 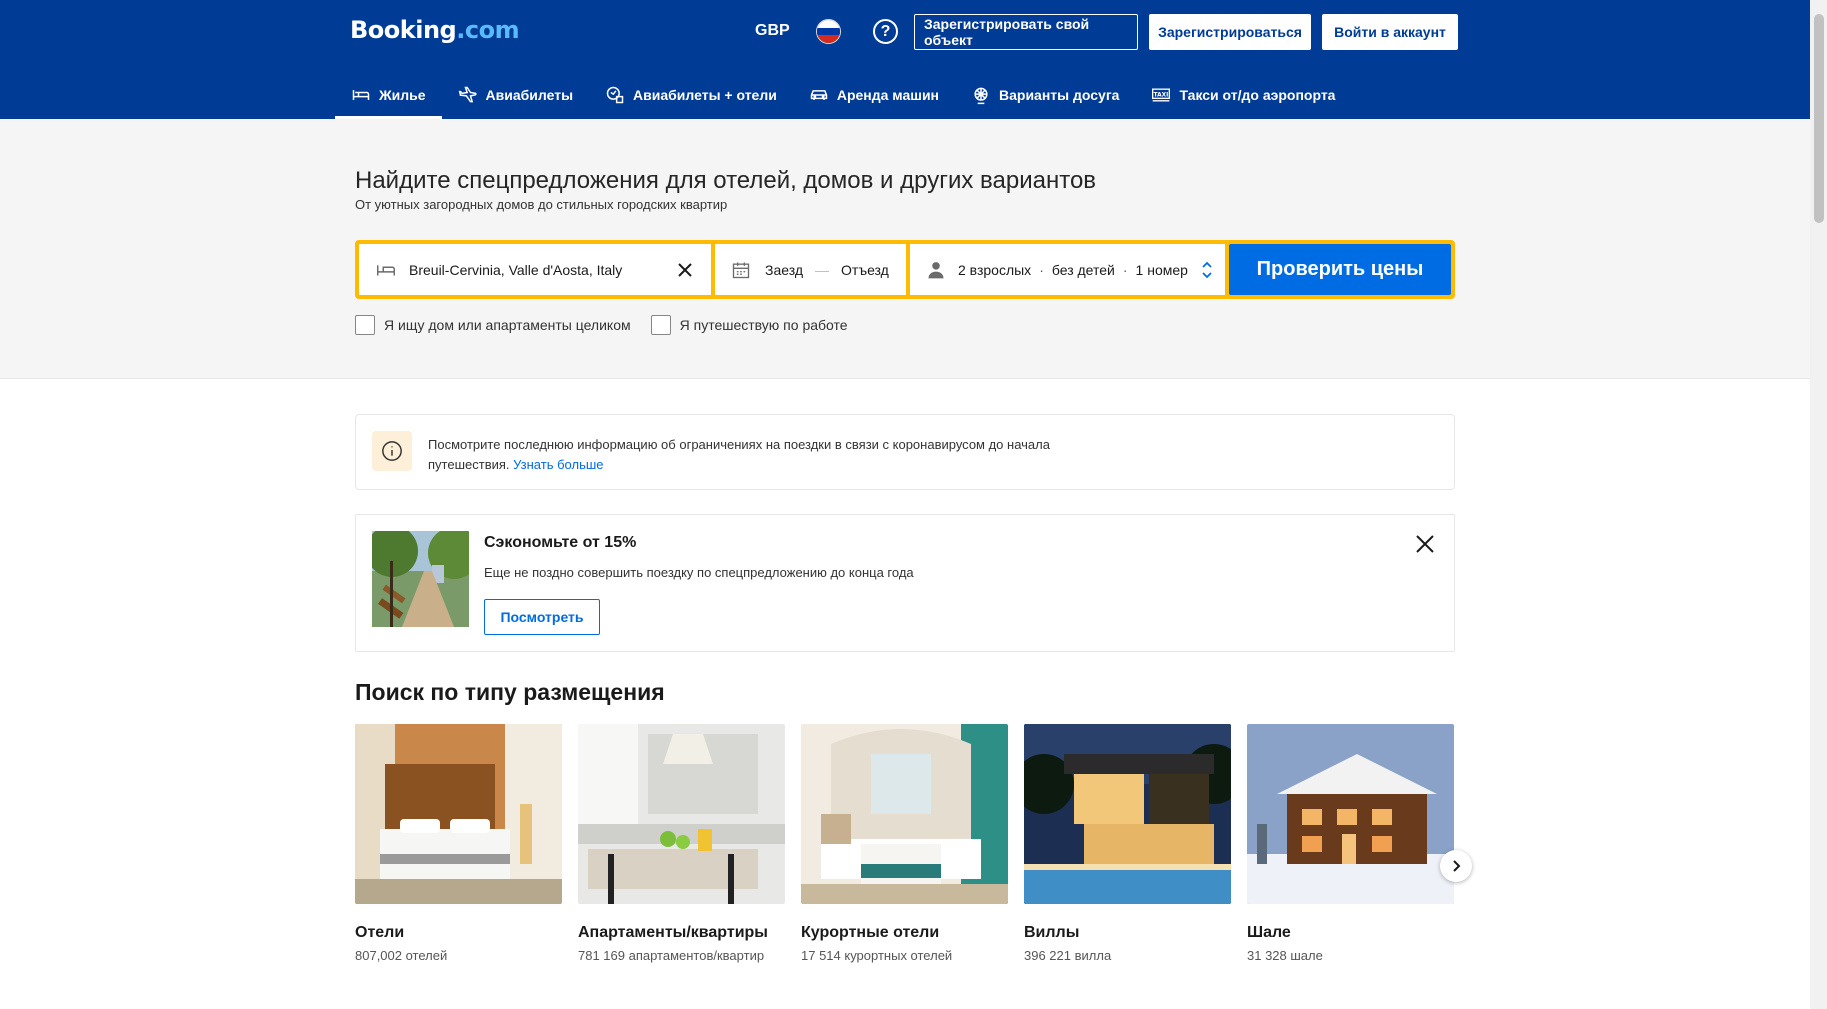 What do you see at coordinates (1350, 814) in the screenshot?
I see `chalets-image` at bounding box center [1350, 814].